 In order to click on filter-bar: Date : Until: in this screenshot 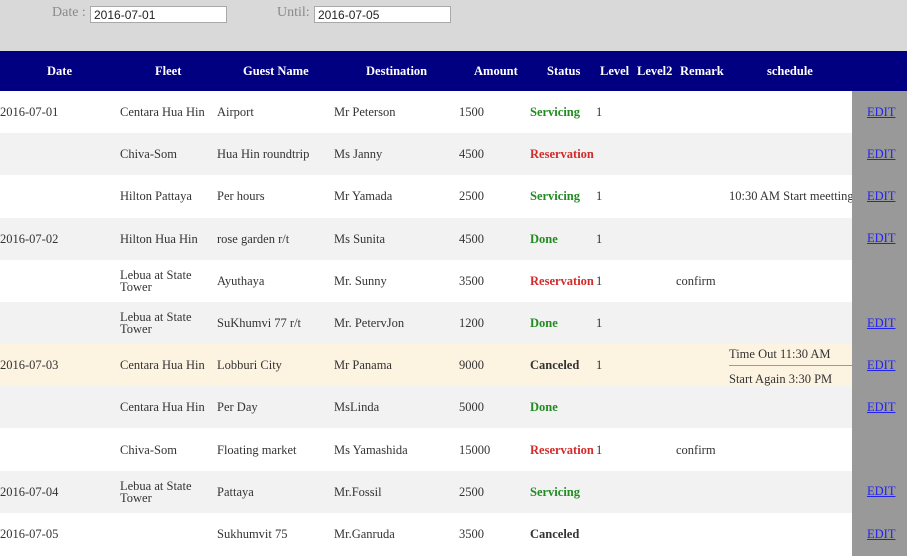, I will do `click(453, 25)`.